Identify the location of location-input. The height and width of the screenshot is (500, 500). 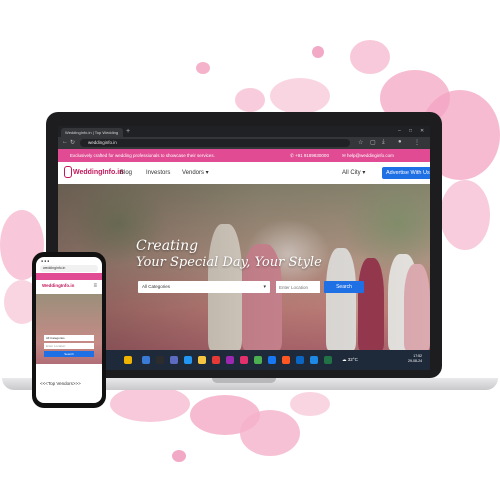
(298, 287).